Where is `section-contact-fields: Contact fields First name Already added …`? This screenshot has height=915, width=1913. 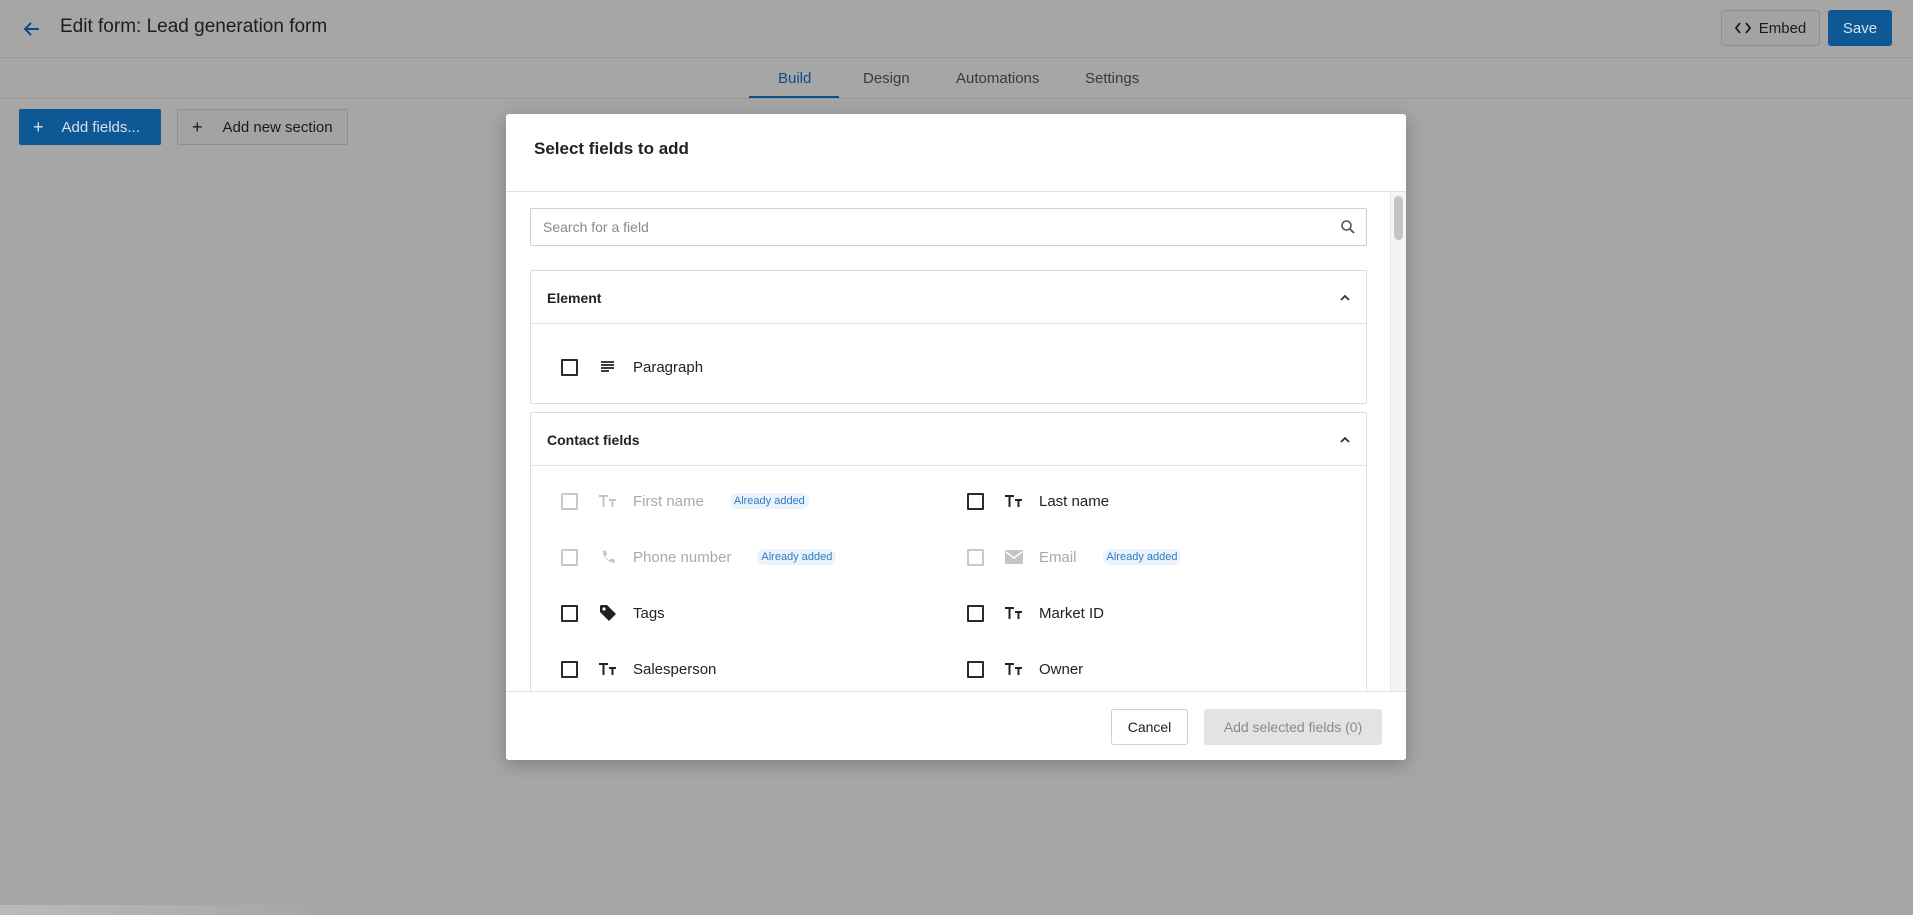
section-contact-fields: Contact fields First name Already added … is located at coordinates (948, 562).